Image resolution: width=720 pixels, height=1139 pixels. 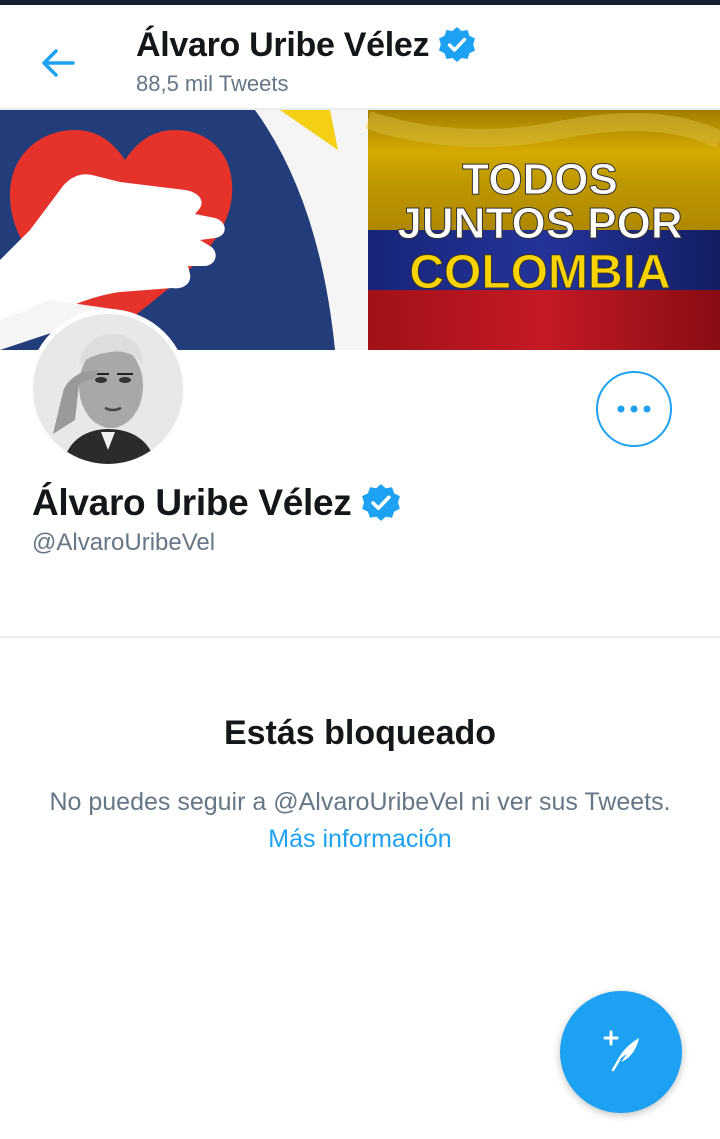 I want to click on profile-handle: @AlvaroUribeVel, so click(x=124, y=542).